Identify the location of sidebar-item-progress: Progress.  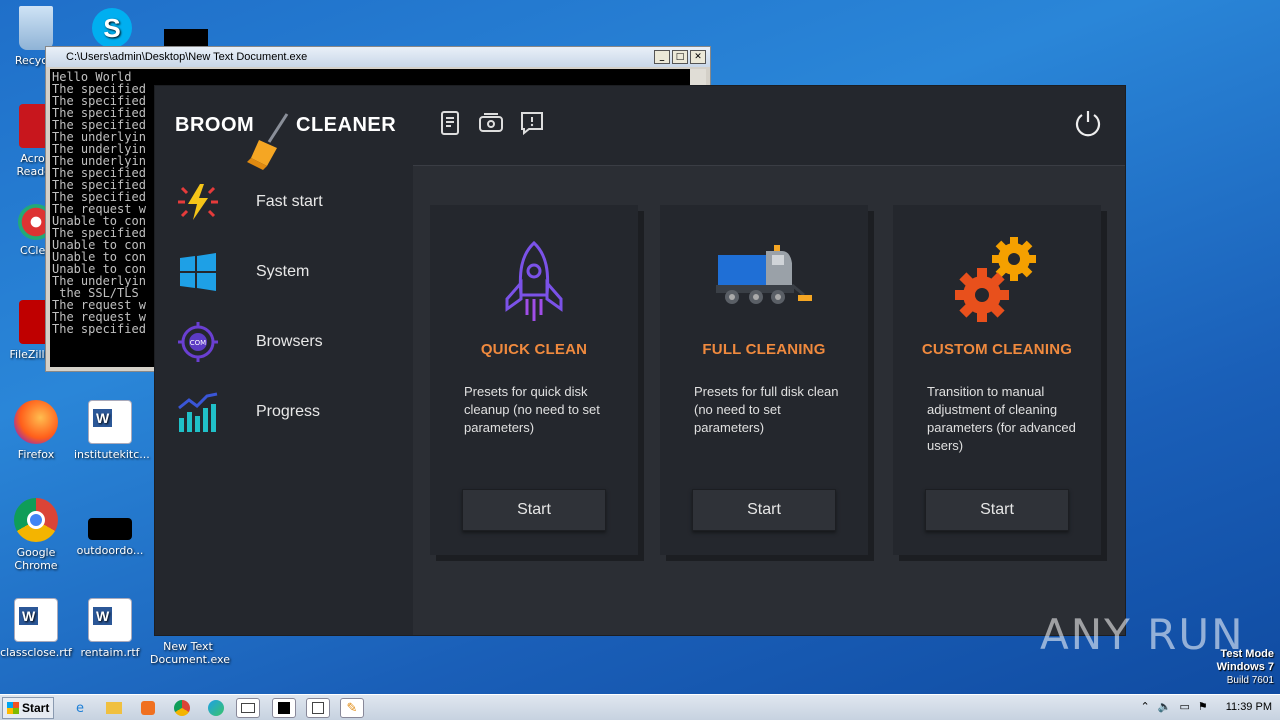
(285, 412).